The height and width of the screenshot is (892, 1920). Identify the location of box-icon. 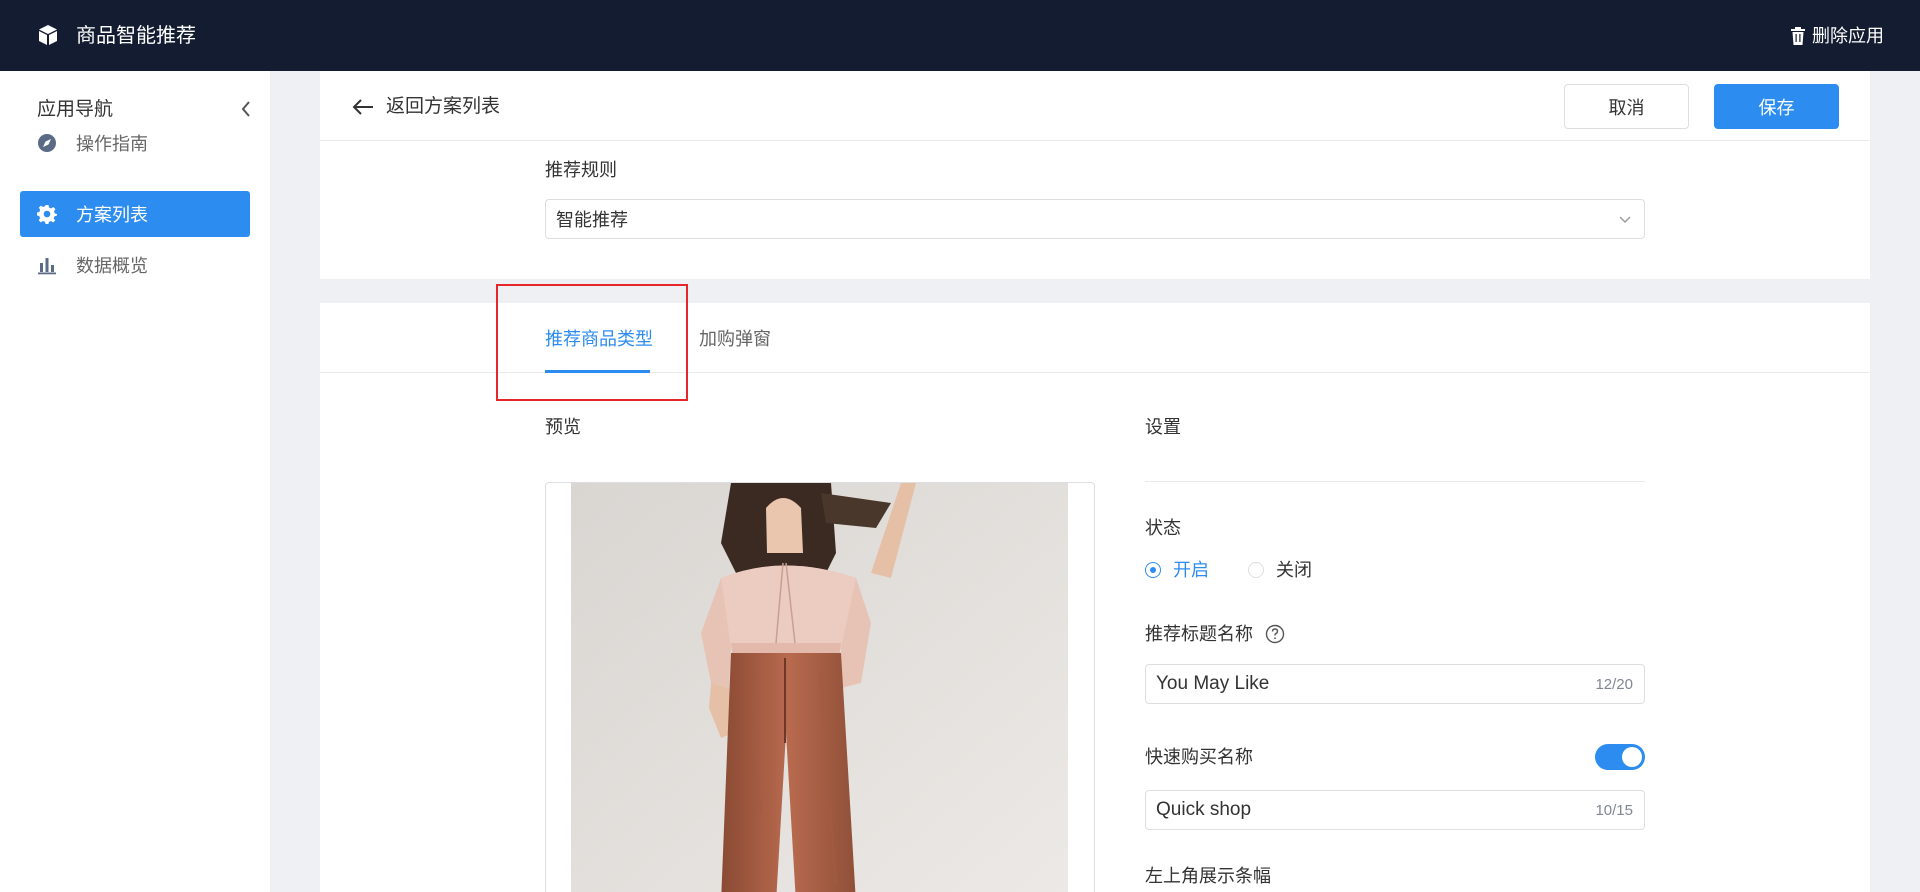
(48, 35).